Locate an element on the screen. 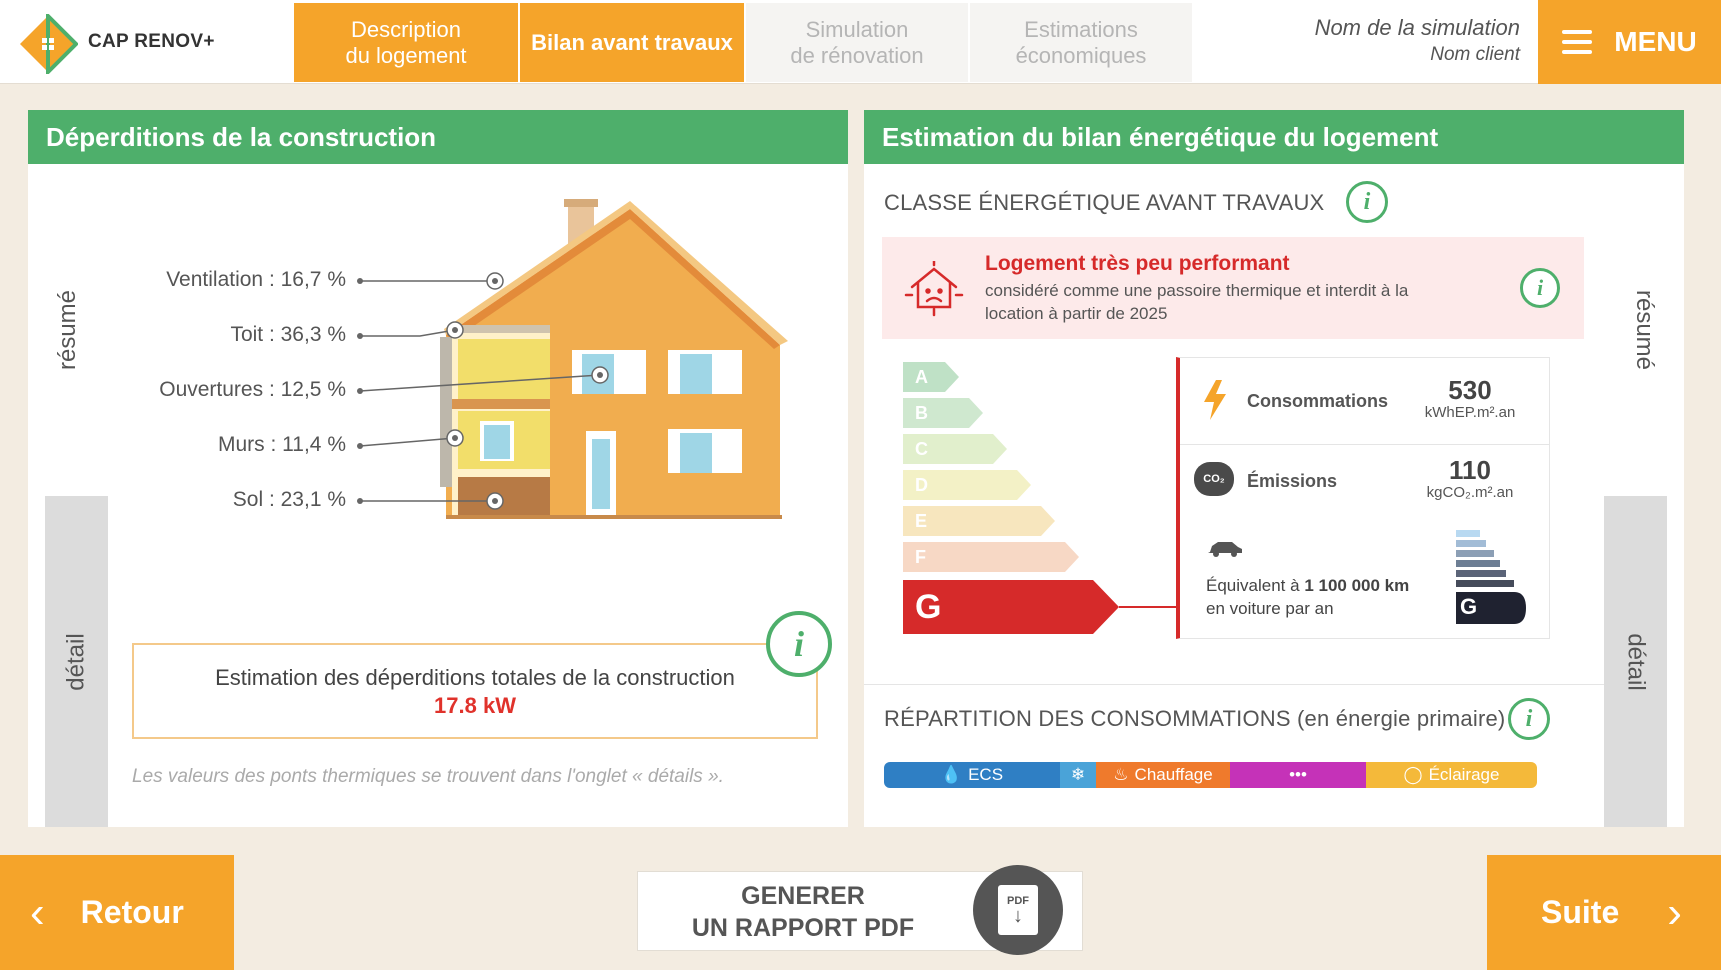 This screenshot has height=970, width=1721. tab-label: Estimations is located at coordinates (1081, 29).